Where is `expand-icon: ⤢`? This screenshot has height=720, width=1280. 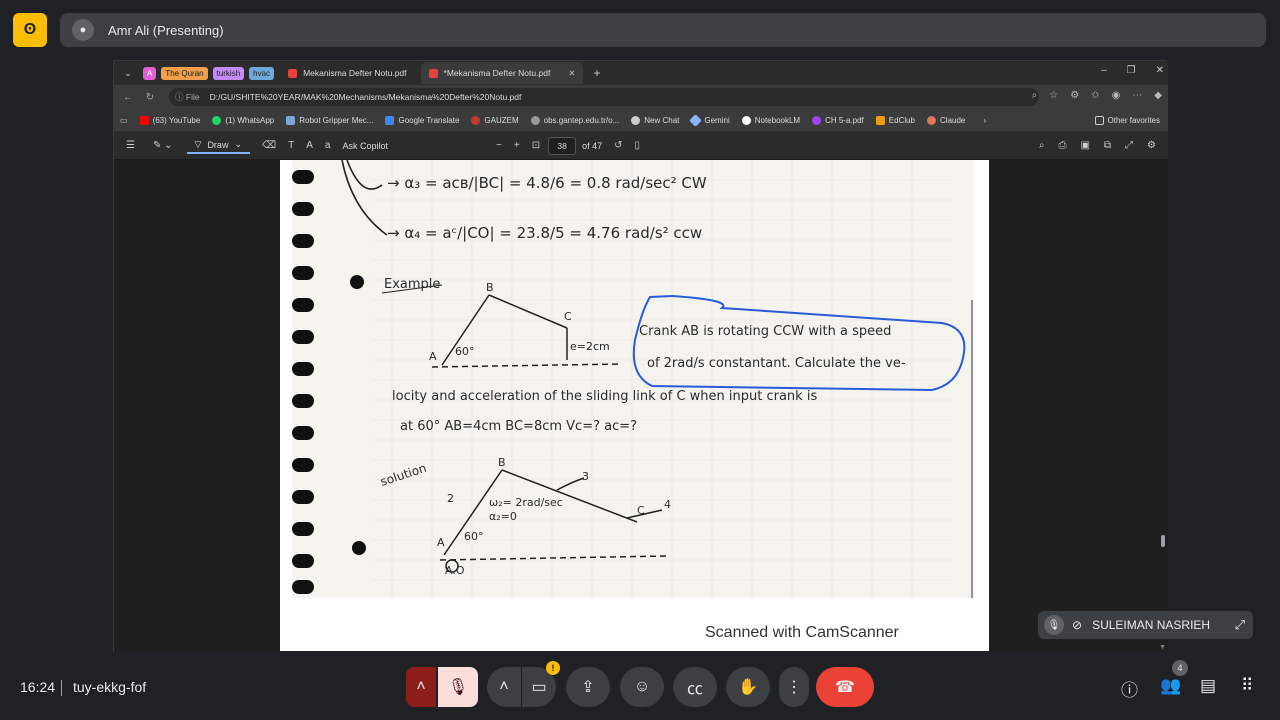
expand-icon: ⤢ is located at coordinates (1240, 625).